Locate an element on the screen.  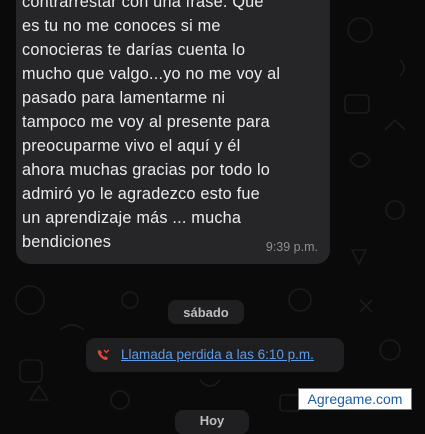
day-separator: sábado is located at coordinates (206, 312).